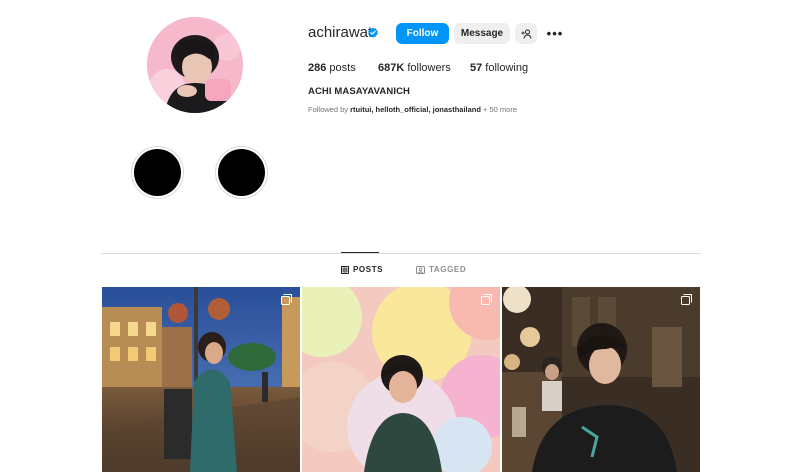 The width and height of the screenshot is (800, 472). What do you see at coordinates (345, 269) in the screenshot?
I see `grid-icon` at bounding box center [345, 269].